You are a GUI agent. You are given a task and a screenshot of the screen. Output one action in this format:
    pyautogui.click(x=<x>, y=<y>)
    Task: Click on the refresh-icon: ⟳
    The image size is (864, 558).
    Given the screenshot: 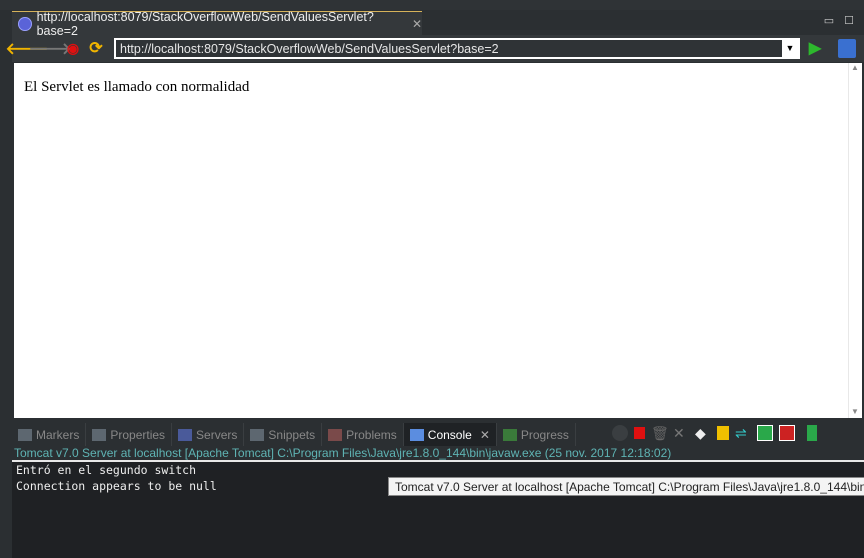 What is the action you would take?
    pyautogui.click(x=96, y=48)
    